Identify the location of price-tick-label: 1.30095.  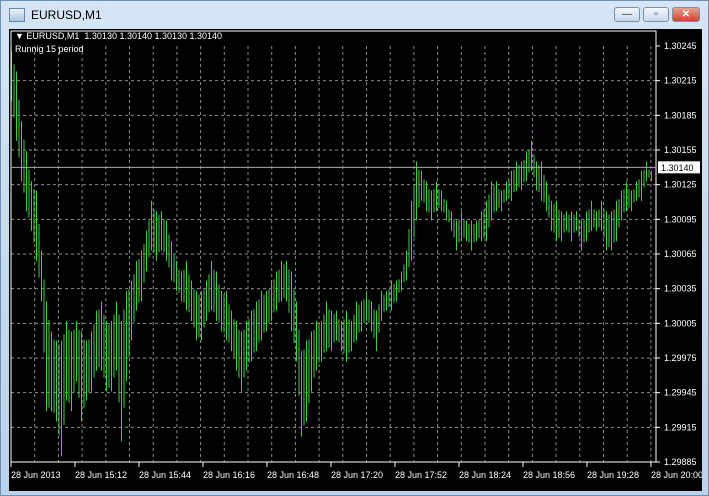
(680, 219).